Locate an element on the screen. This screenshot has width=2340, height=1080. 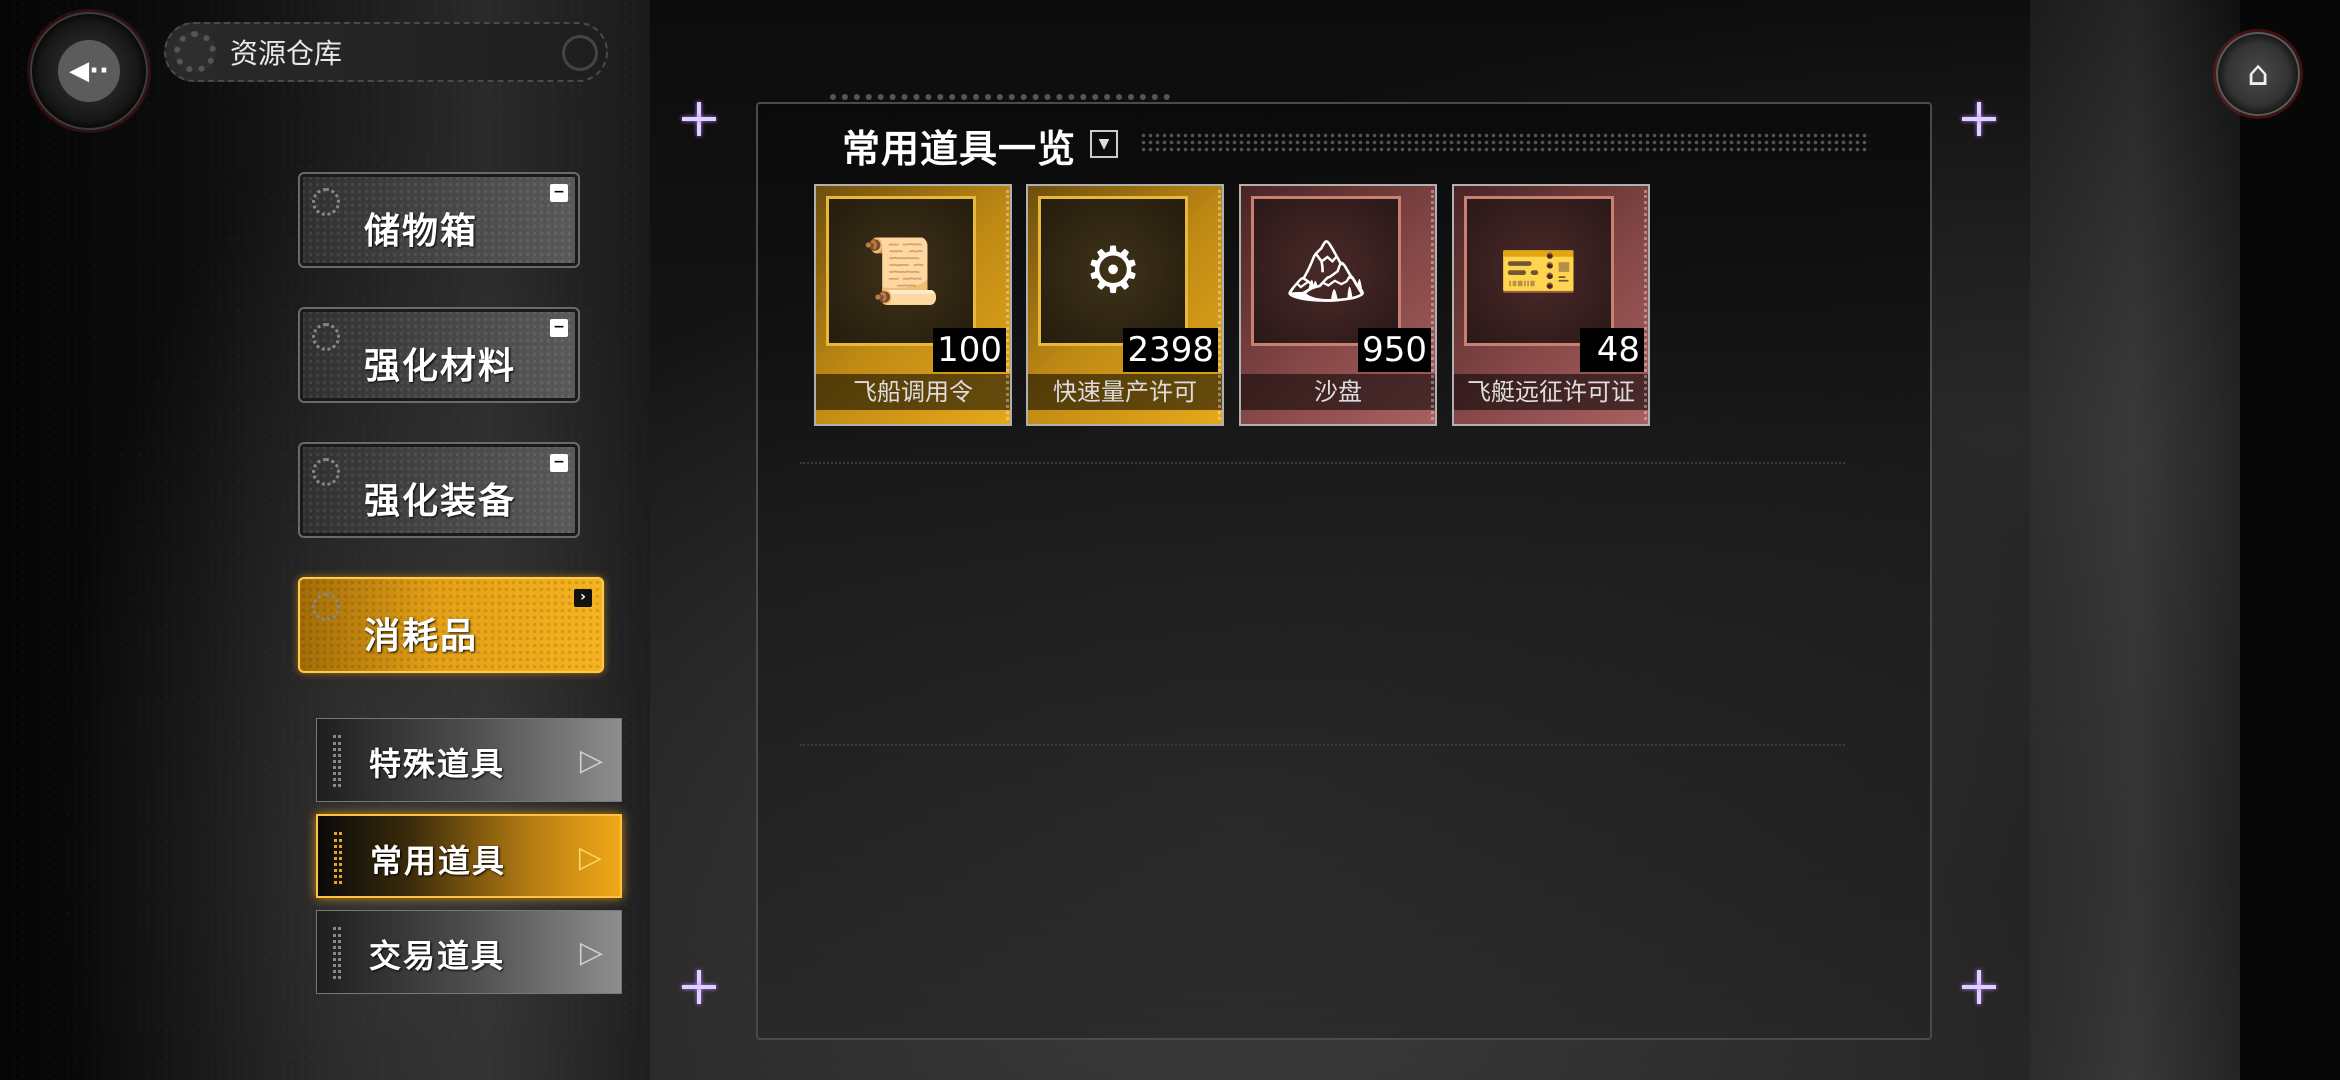
category-storage-box: 储物箱 − is located at coordinates (439, 220).